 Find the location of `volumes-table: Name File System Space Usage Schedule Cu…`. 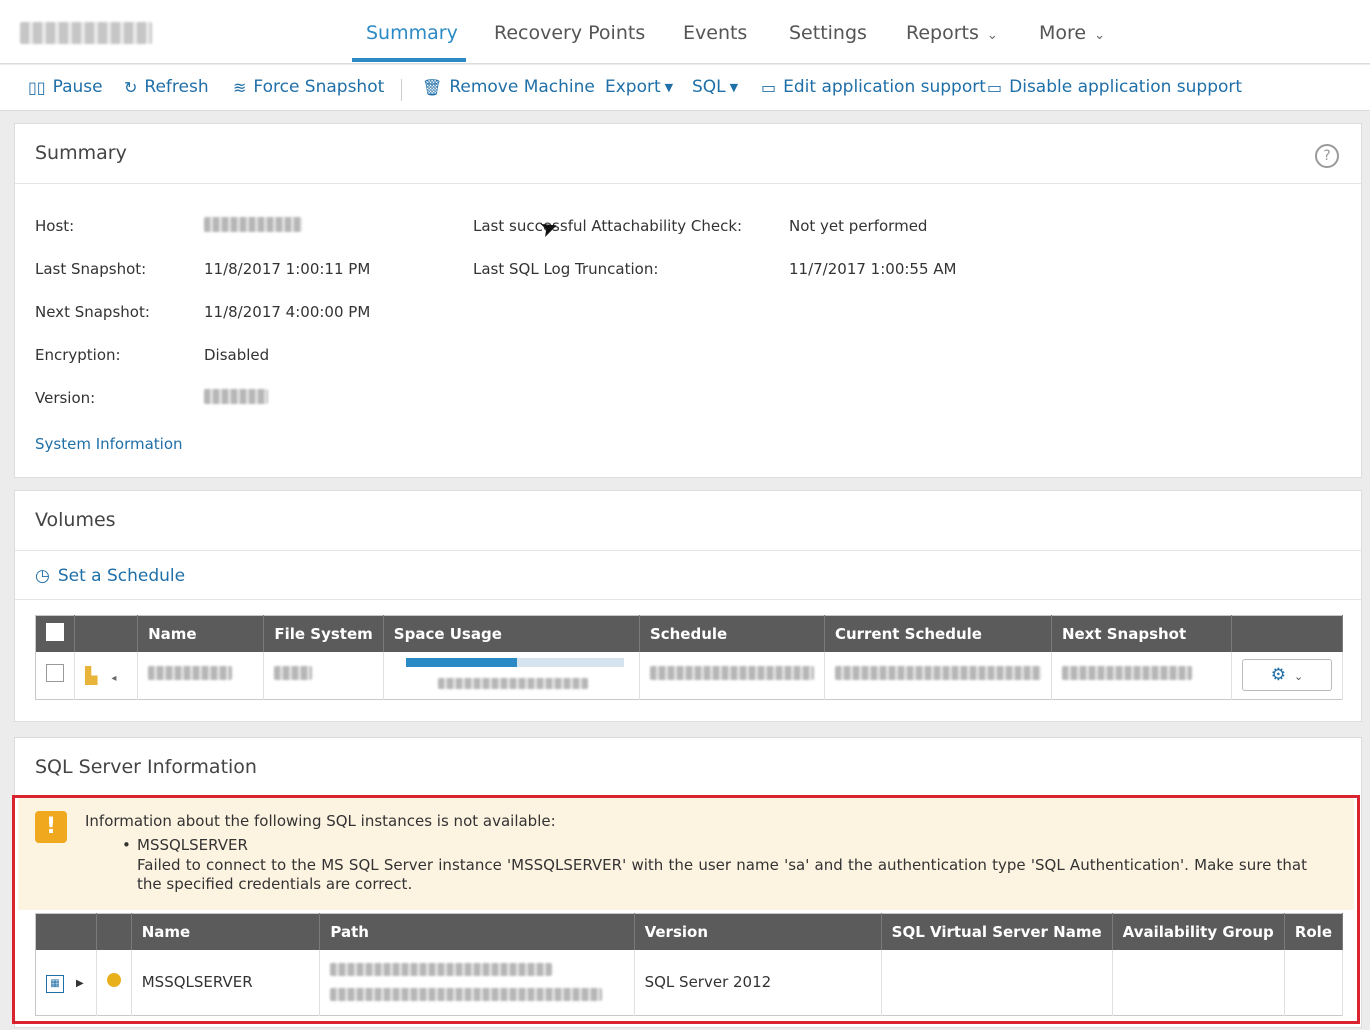

volumes-table: Name File System Space Usage Schedule Cu… is located at coordinates (689, 657).